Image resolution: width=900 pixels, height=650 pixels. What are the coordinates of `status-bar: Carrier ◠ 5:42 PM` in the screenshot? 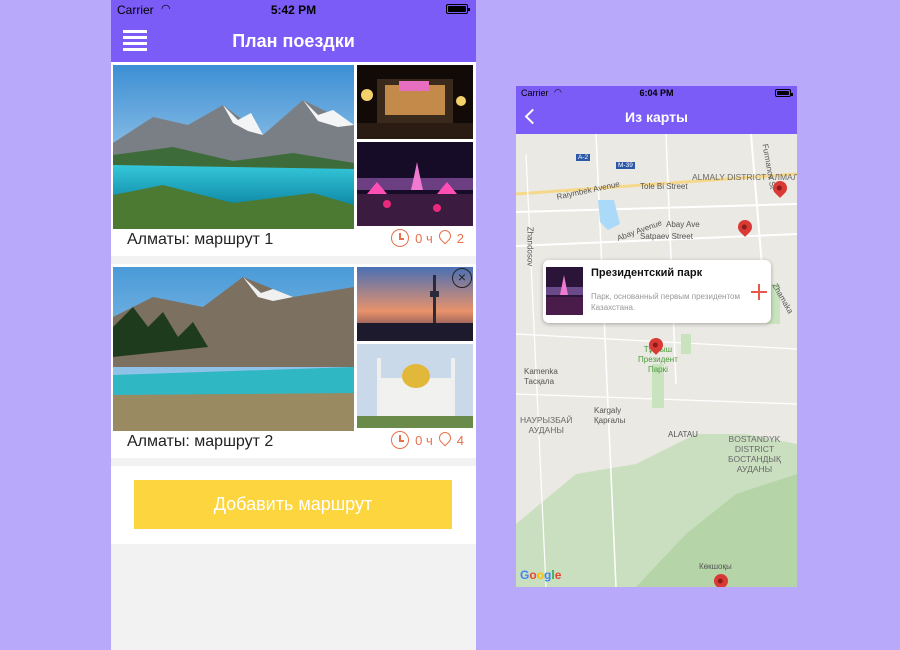 It's located at (293, 10).